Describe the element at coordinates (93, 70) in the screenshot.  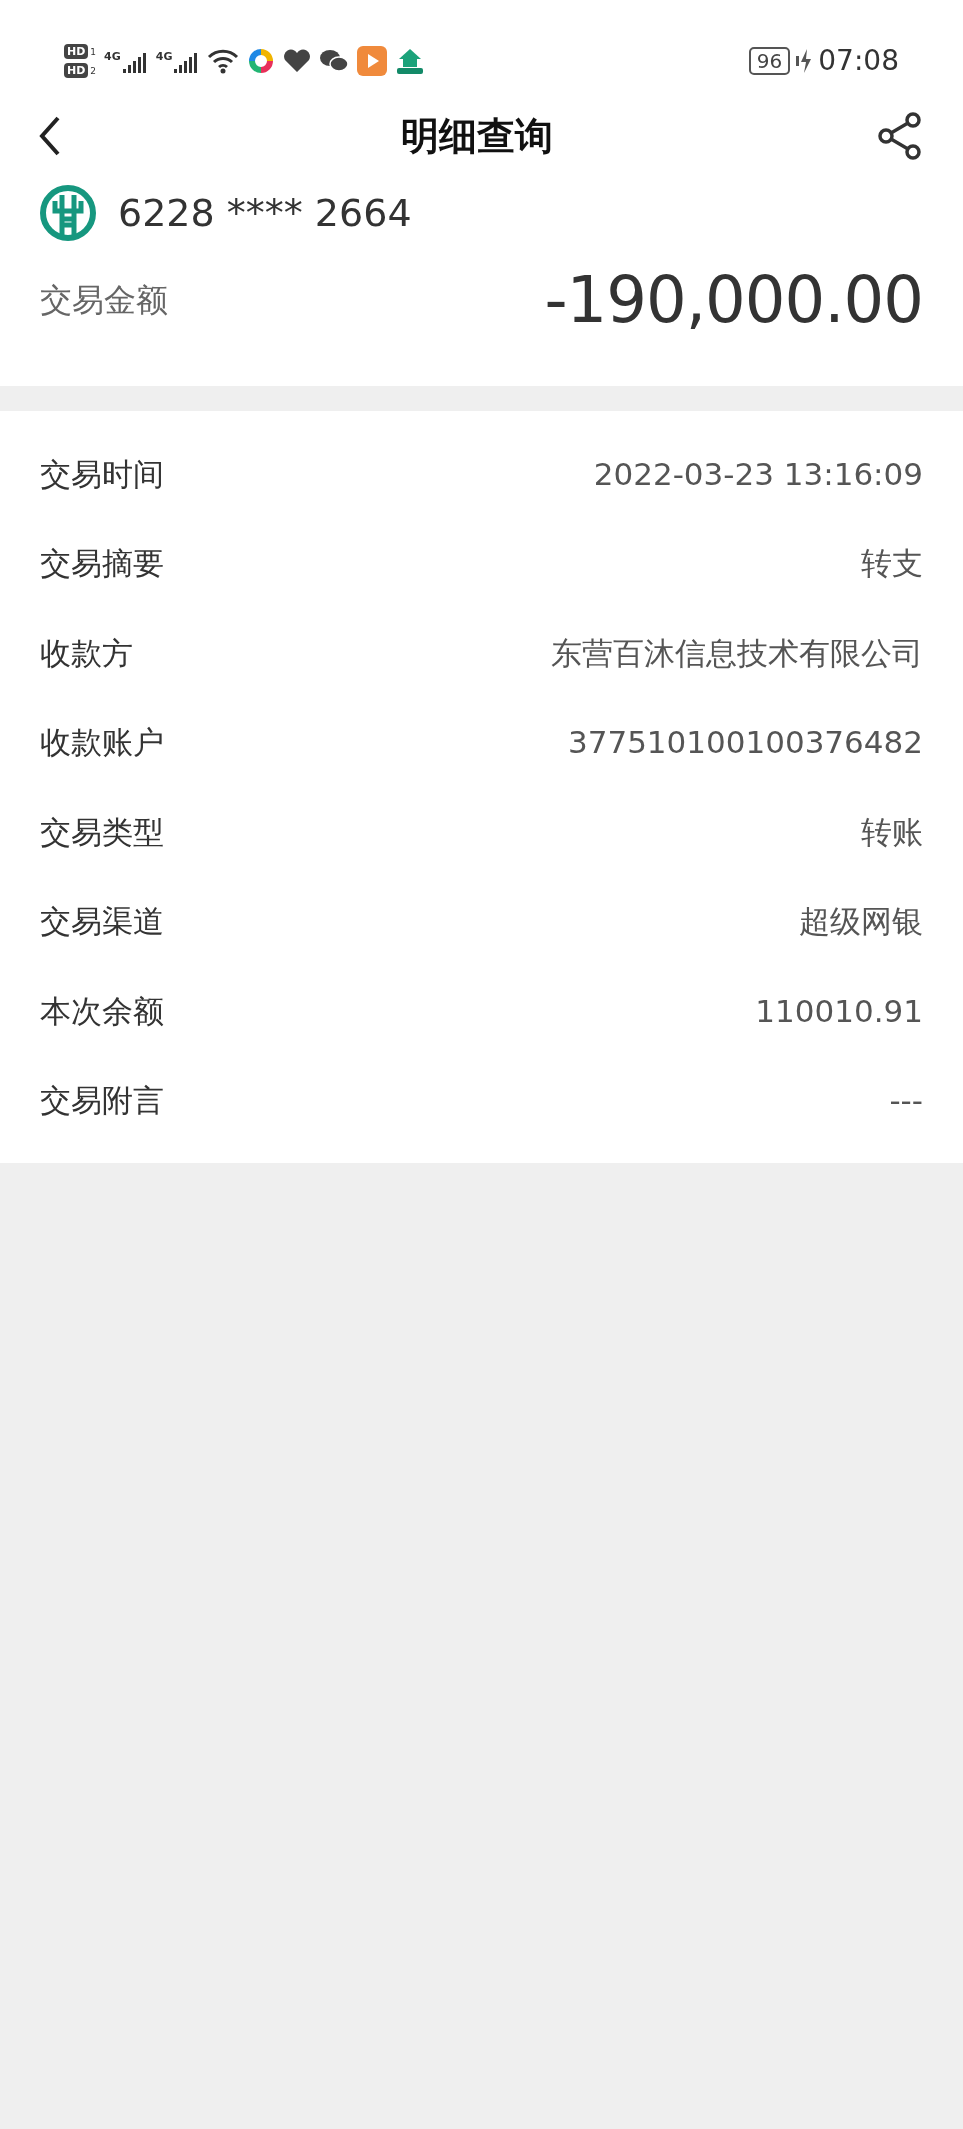
I see `sim-slot-label: 2` at that location.